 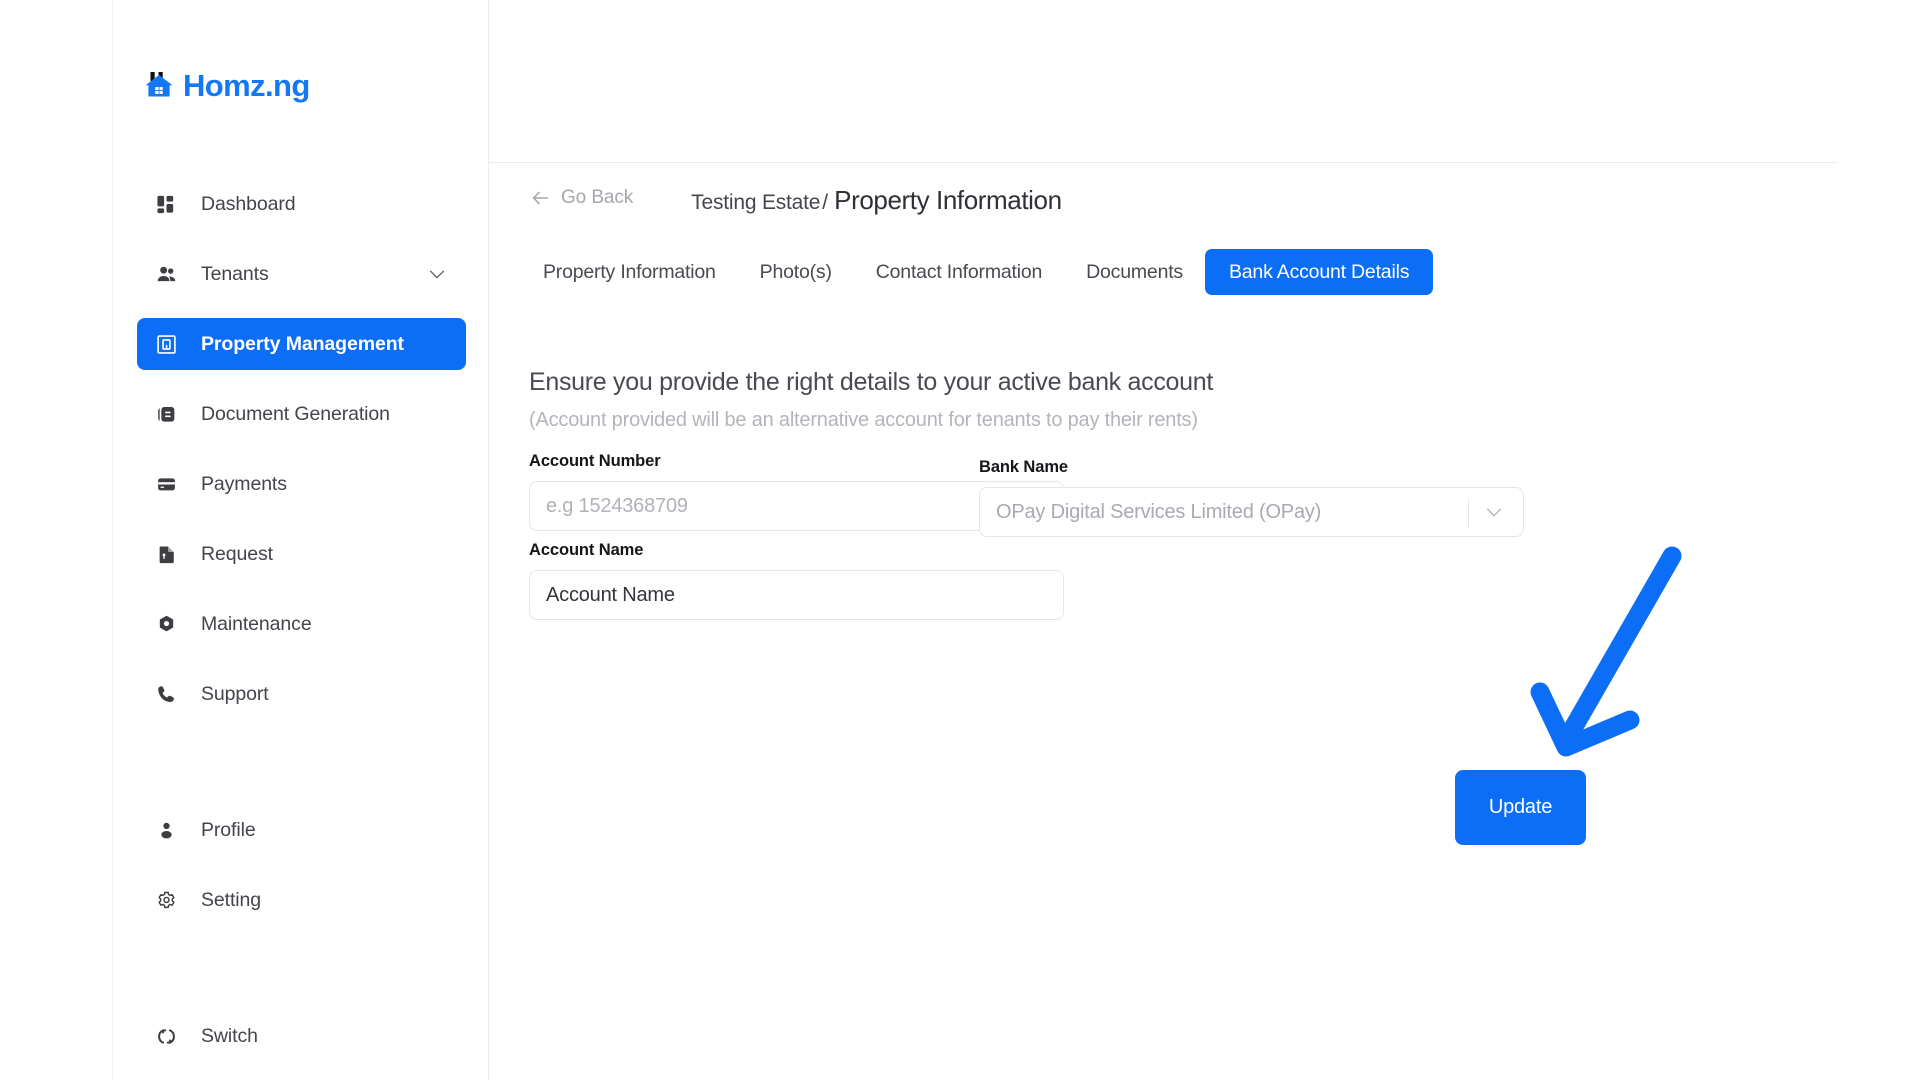 What do you see at coordinates (166, 204) in the screenshot?
I see `dashboard-grid-icon` at bounding box center [166, 204].